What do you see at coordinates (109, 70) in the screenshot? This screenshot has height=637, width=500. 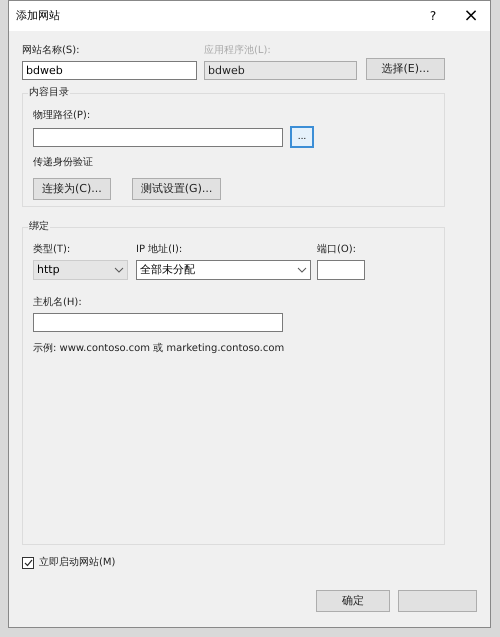 I see `site-name-field: bdweb` at bounding box center [109, 70].